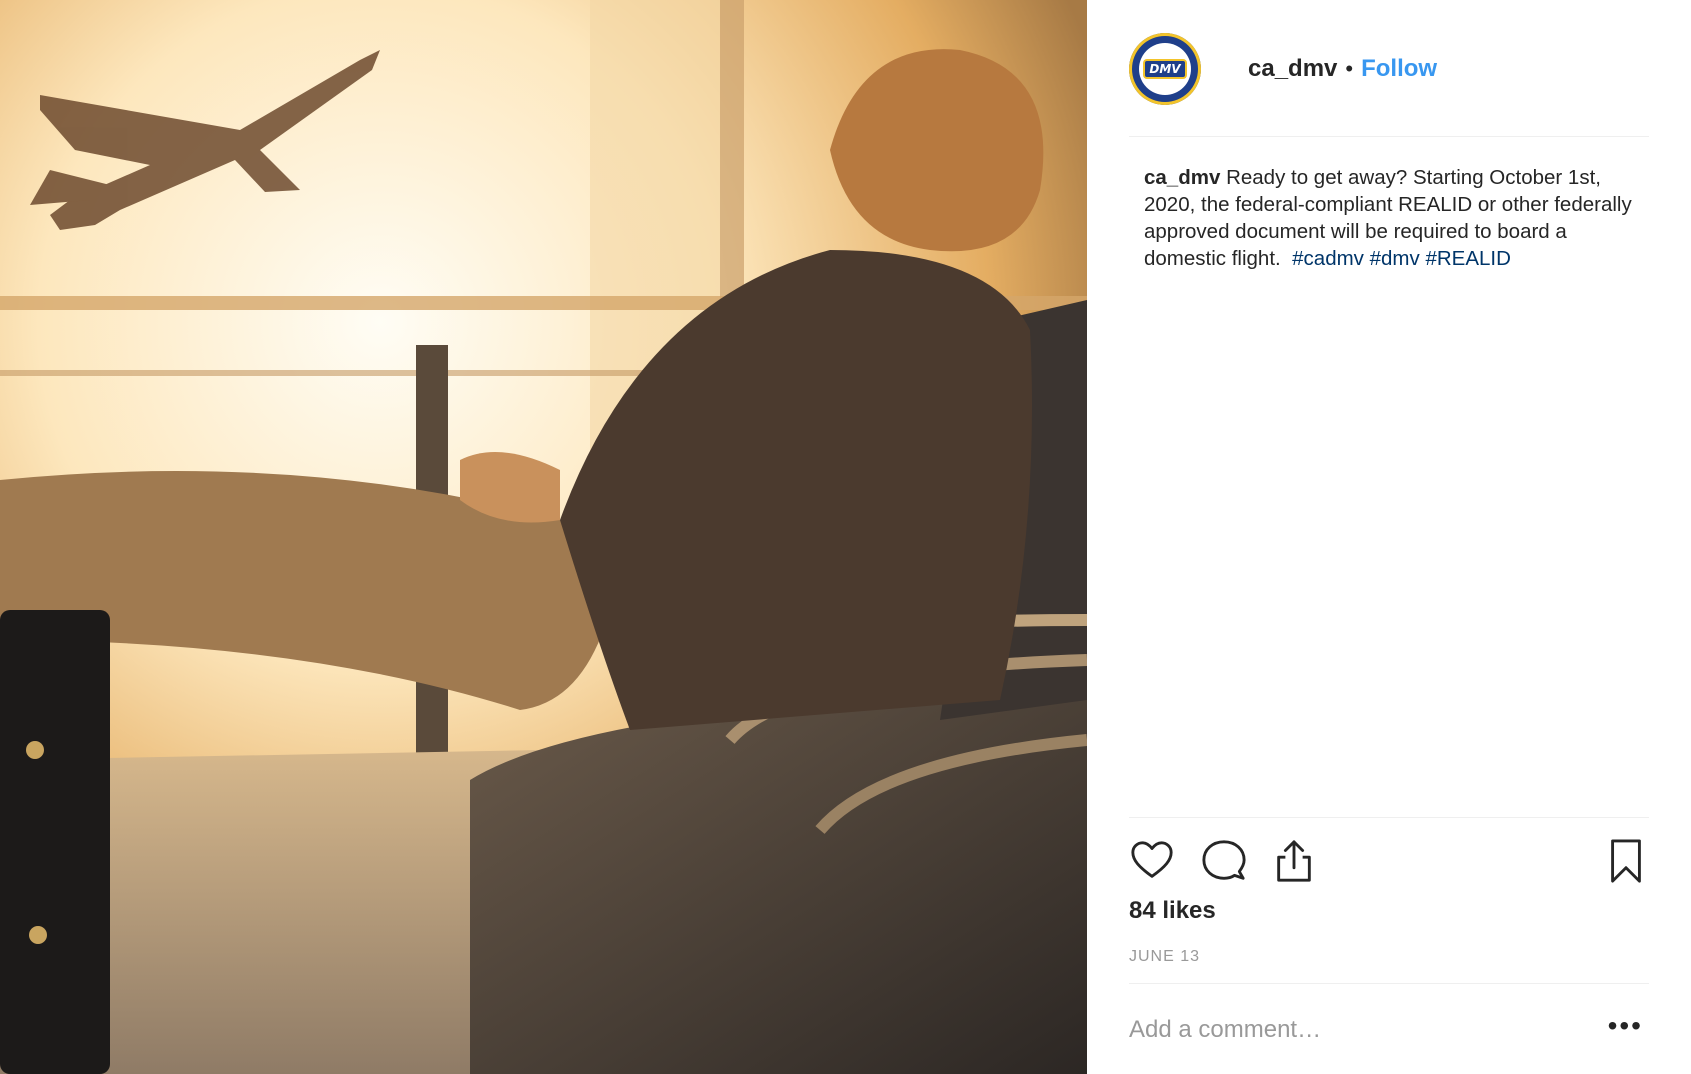 The image size is (1691, 1074). I want to click on comment-box: •••, so click(1389, 1030).